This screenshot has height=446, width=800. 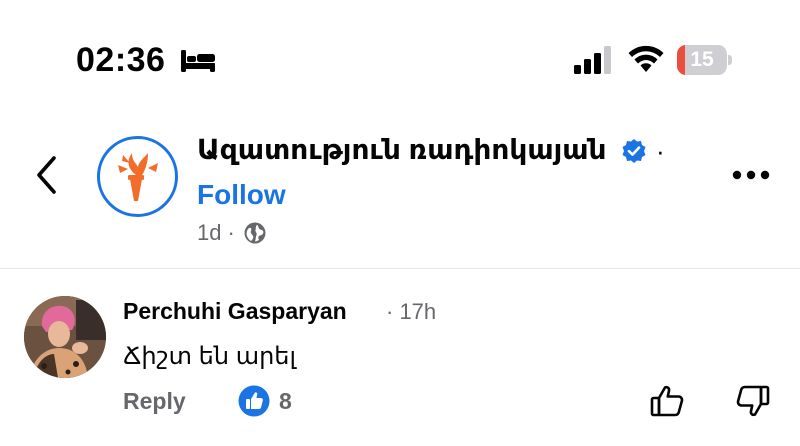 What do you see at coordinates (592, 60) in the screenshot?
I see `cellular-signal-icon` at bounding box center [592, 60].